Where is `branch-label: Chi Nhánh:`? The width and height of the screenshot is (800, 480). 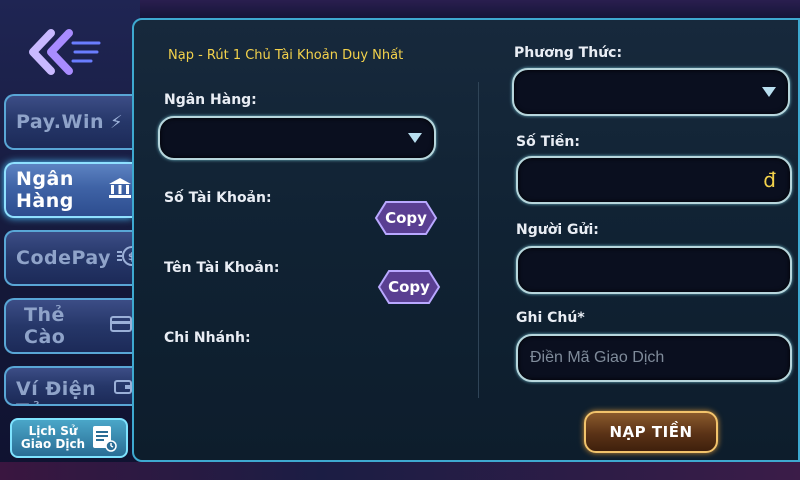 branch-label: Chi Nhánh: is located at coordinates (207, 338).